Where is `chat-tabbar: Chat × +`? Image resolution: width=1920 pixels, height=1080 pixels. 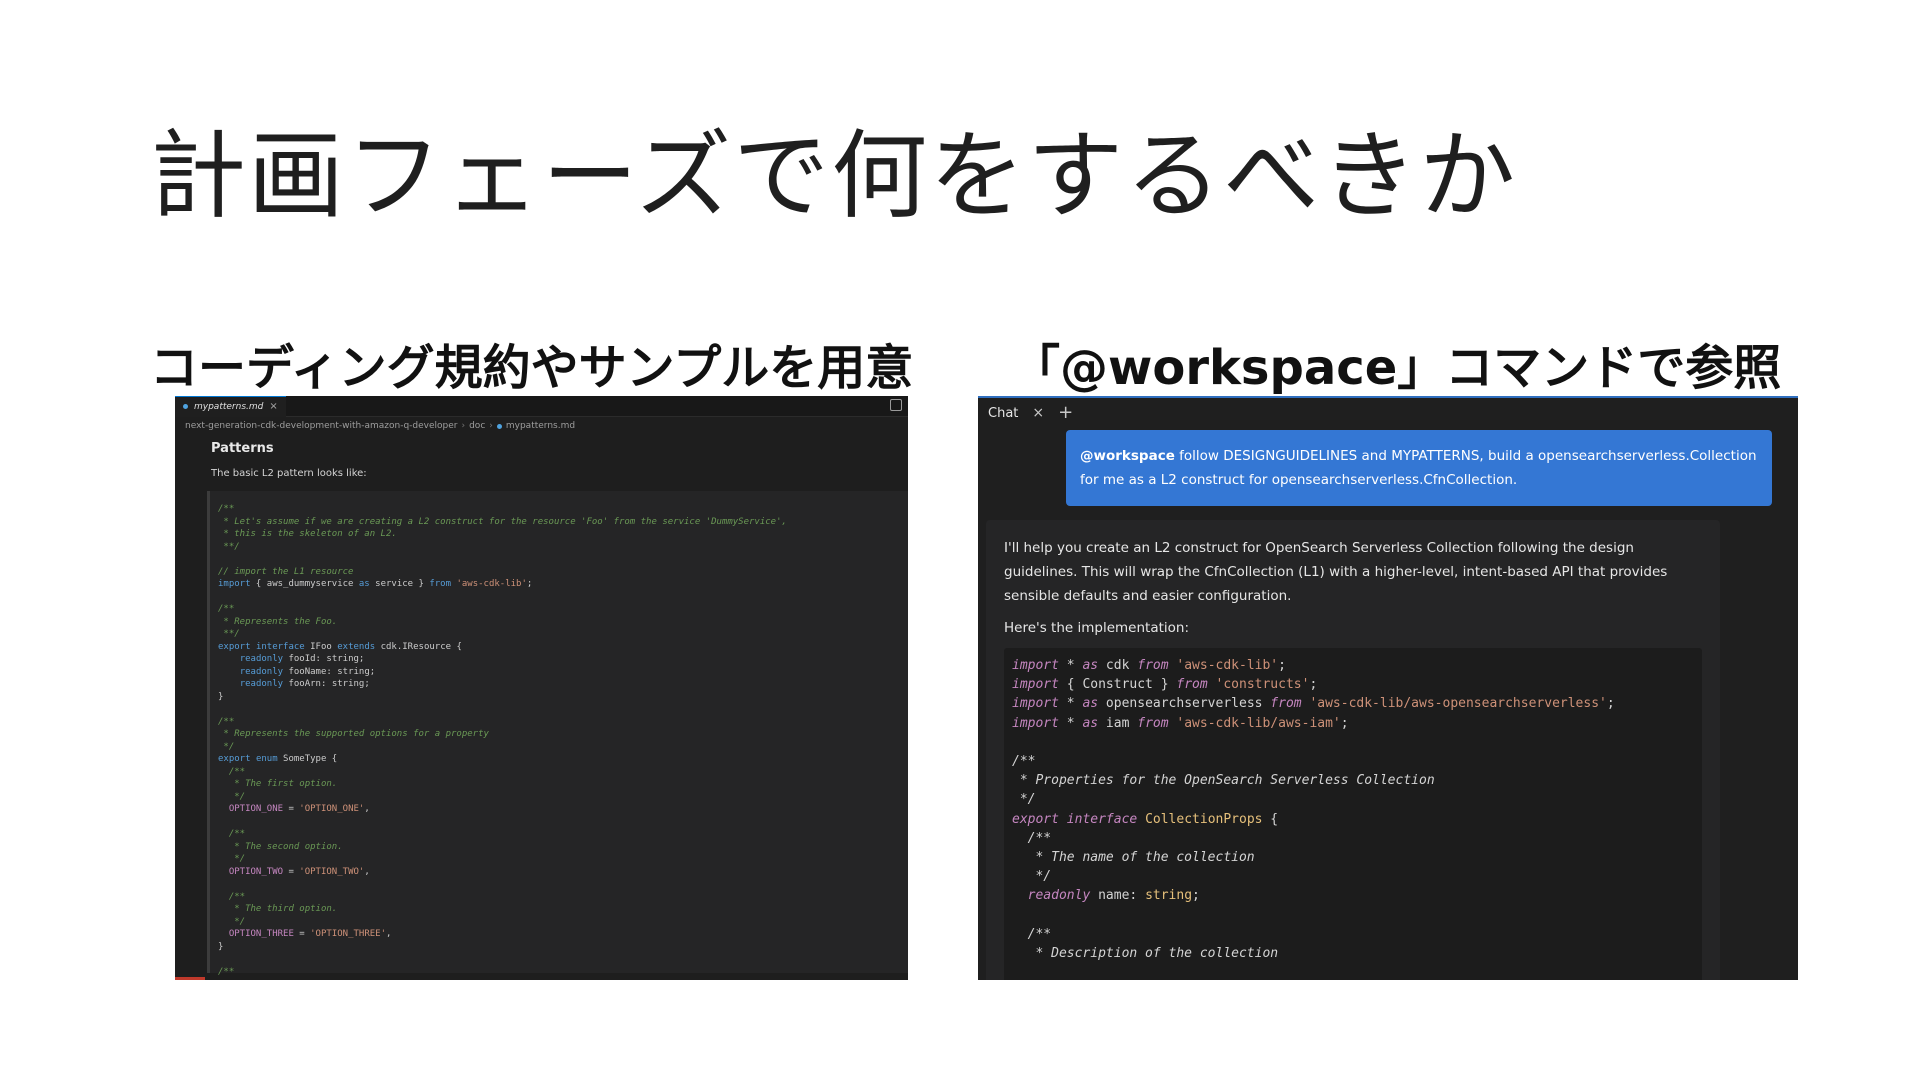
chat-tabbar: Chat × + is located at coordinates (1388, 412).